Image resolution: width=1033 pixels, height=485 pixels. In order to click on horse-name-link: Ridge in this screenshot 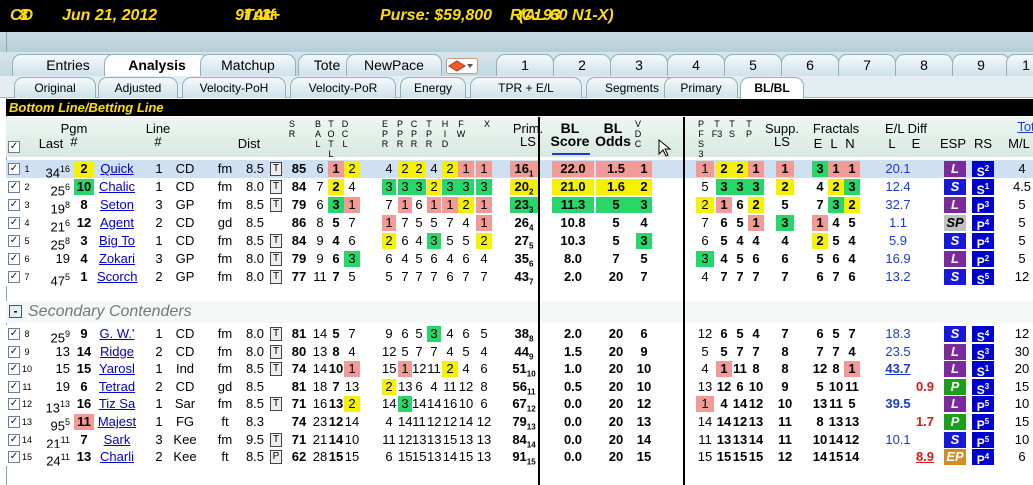, I will do `click(117, 352)`.